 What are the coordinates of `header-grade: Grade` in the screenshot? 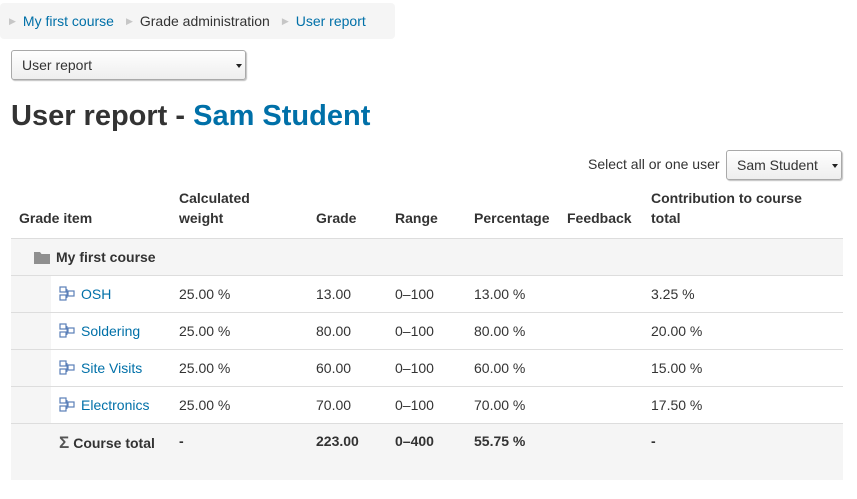 It's located at (336, 218).